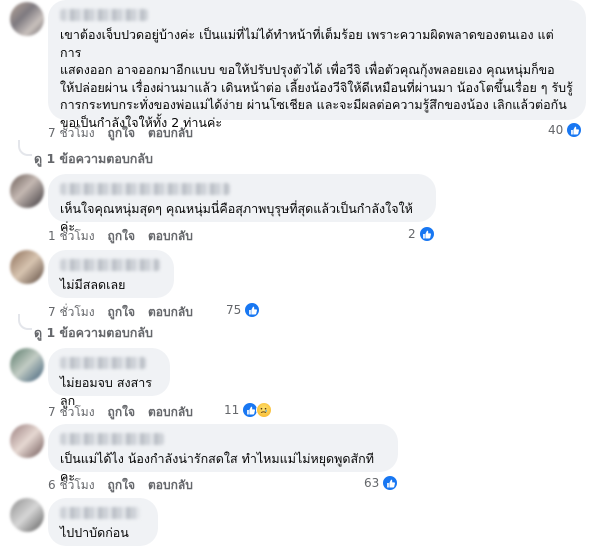 This screenshot has height=546, width=600. I want to click on comment-actions: 6 ชั่วโมง ถูกใจ ตอบกลับ, so click(120, 485).